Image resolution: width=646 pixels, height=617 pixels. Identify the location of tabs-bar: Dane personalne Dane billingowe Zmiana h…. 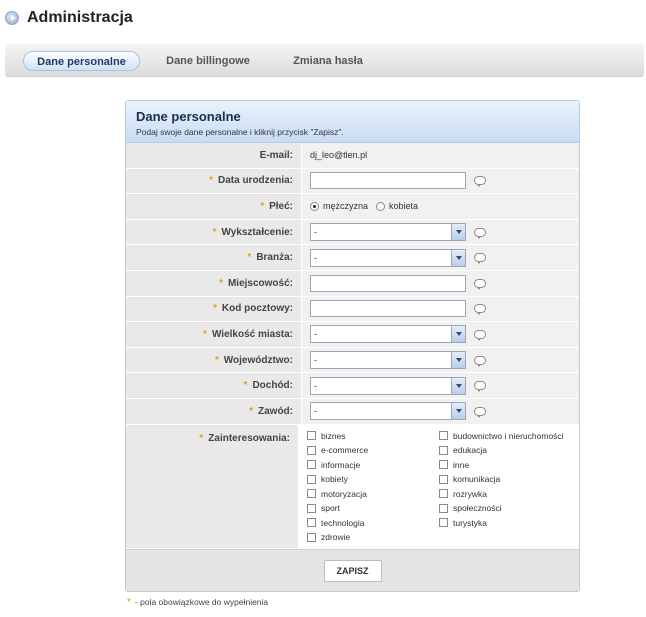
(324, 60).